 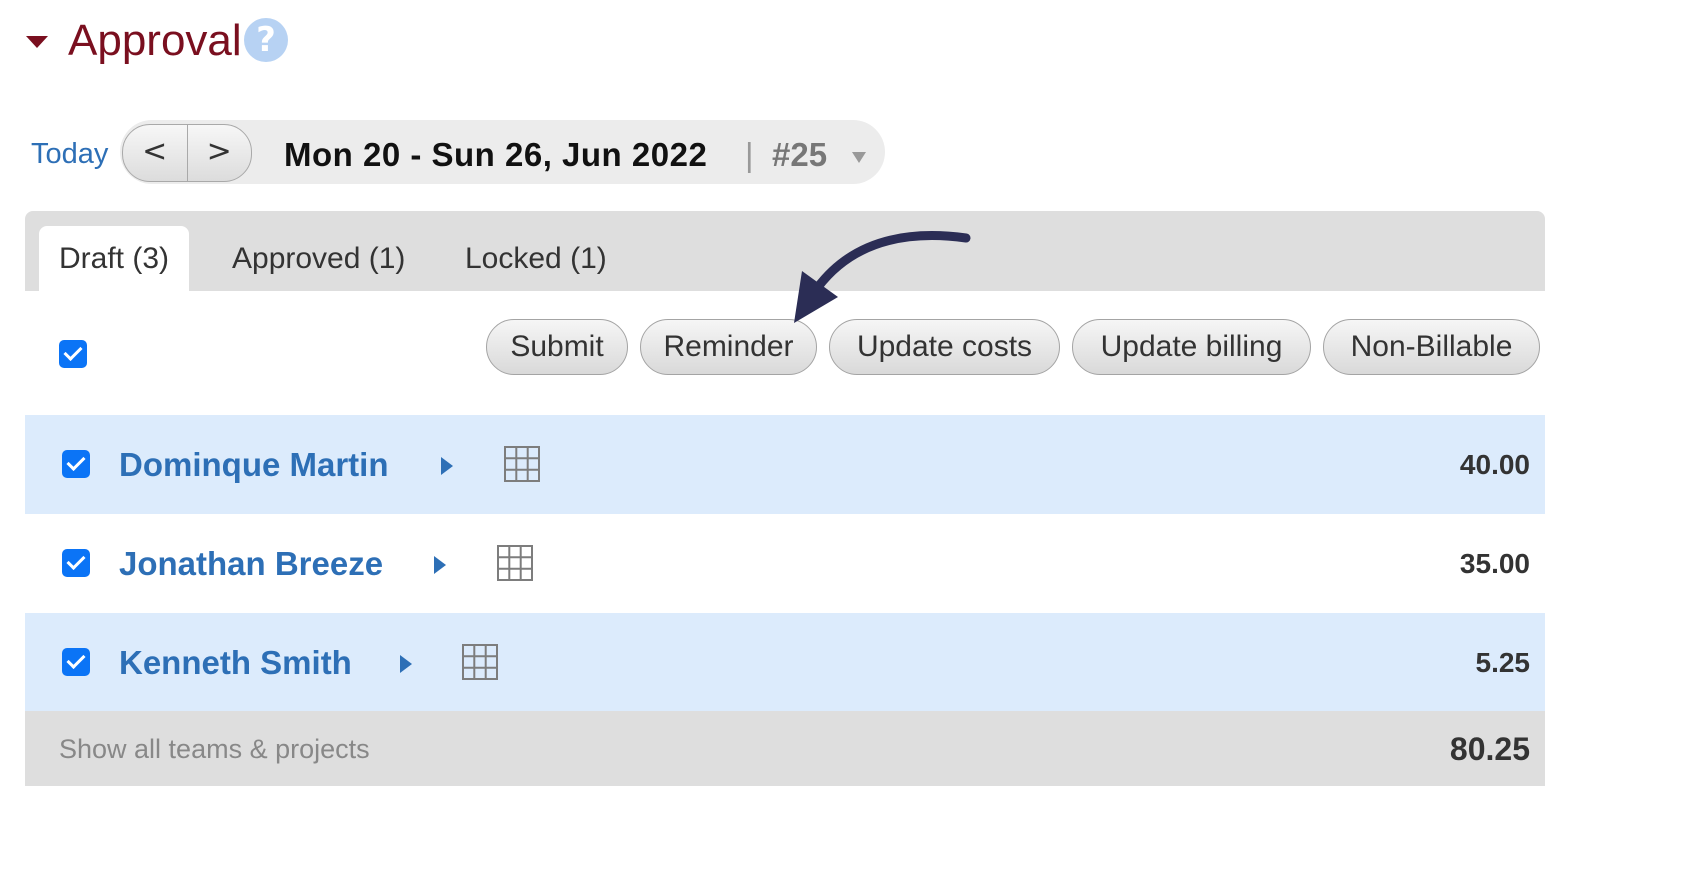 What do you see at coordinates (219, 153) in the screenshot?
I see `next-week-button: >` at bounding box center [219, 153].